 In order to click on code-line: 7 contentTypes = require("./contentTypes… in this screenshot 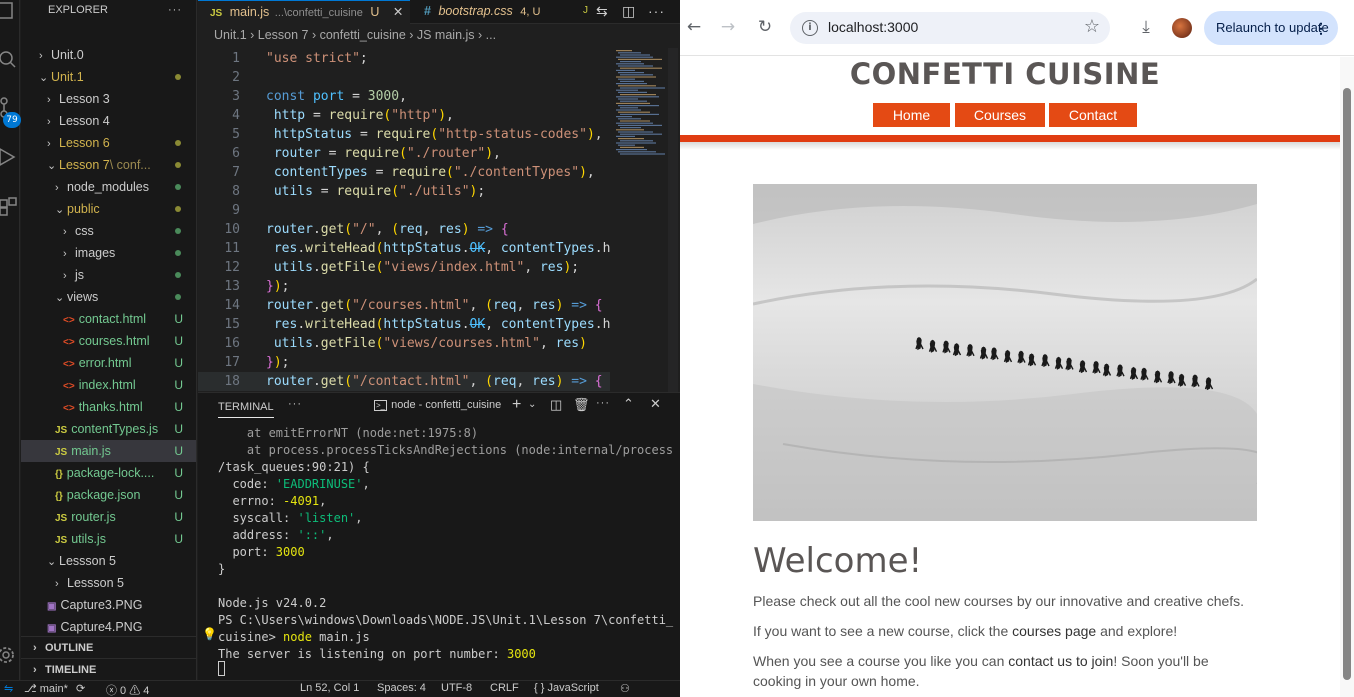, I will do `click(404, 172)`.